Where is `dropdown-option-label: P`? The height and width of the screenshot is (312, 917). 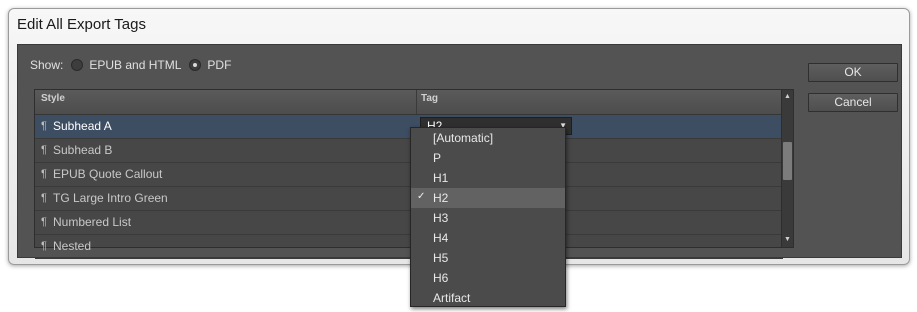
dropdown-option-label: P is located at coordinates (437, 158).